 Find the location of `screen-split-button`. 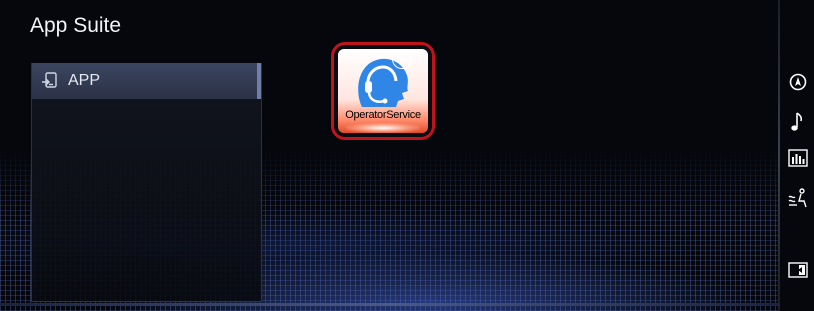

screen-split-button is located at coordinates (798, 270).